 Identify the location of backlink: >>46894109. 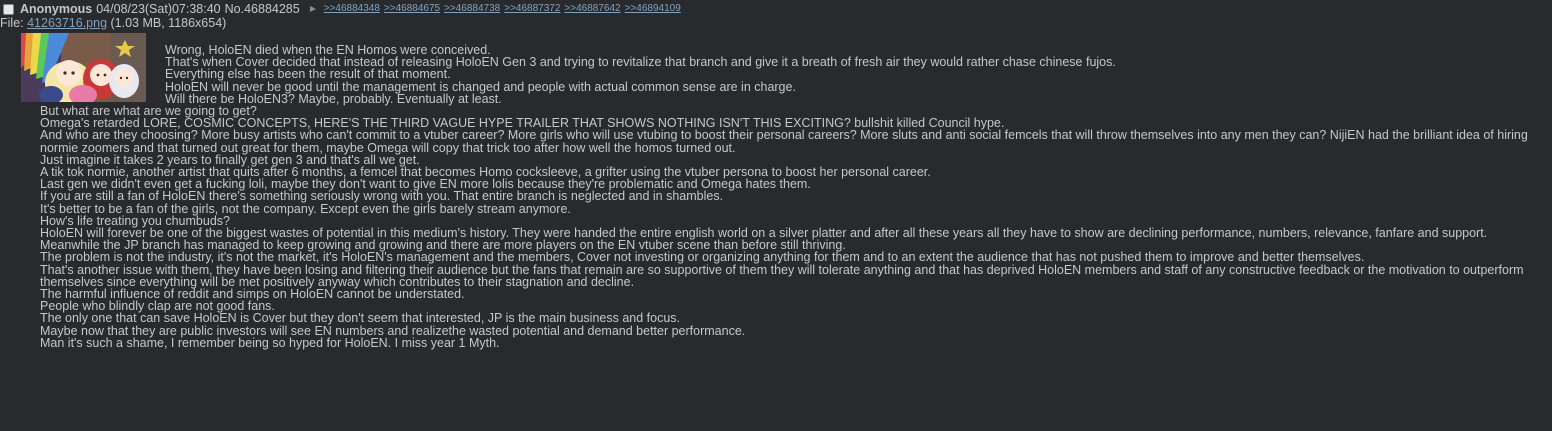
(653, 9).